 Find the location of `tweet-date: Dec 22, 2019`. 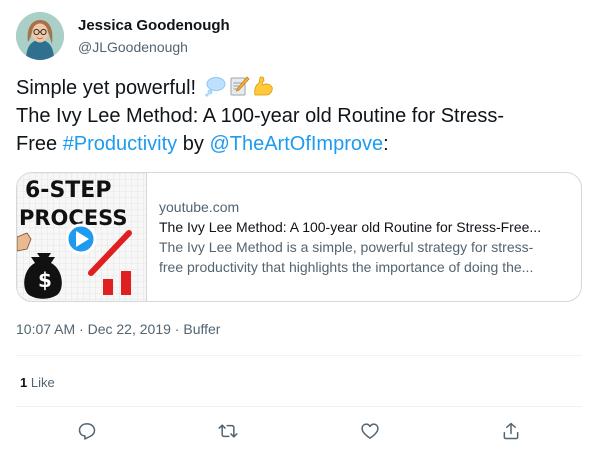

tweet-date: Dec 22, 2019 is located at coordinates (129, 329).